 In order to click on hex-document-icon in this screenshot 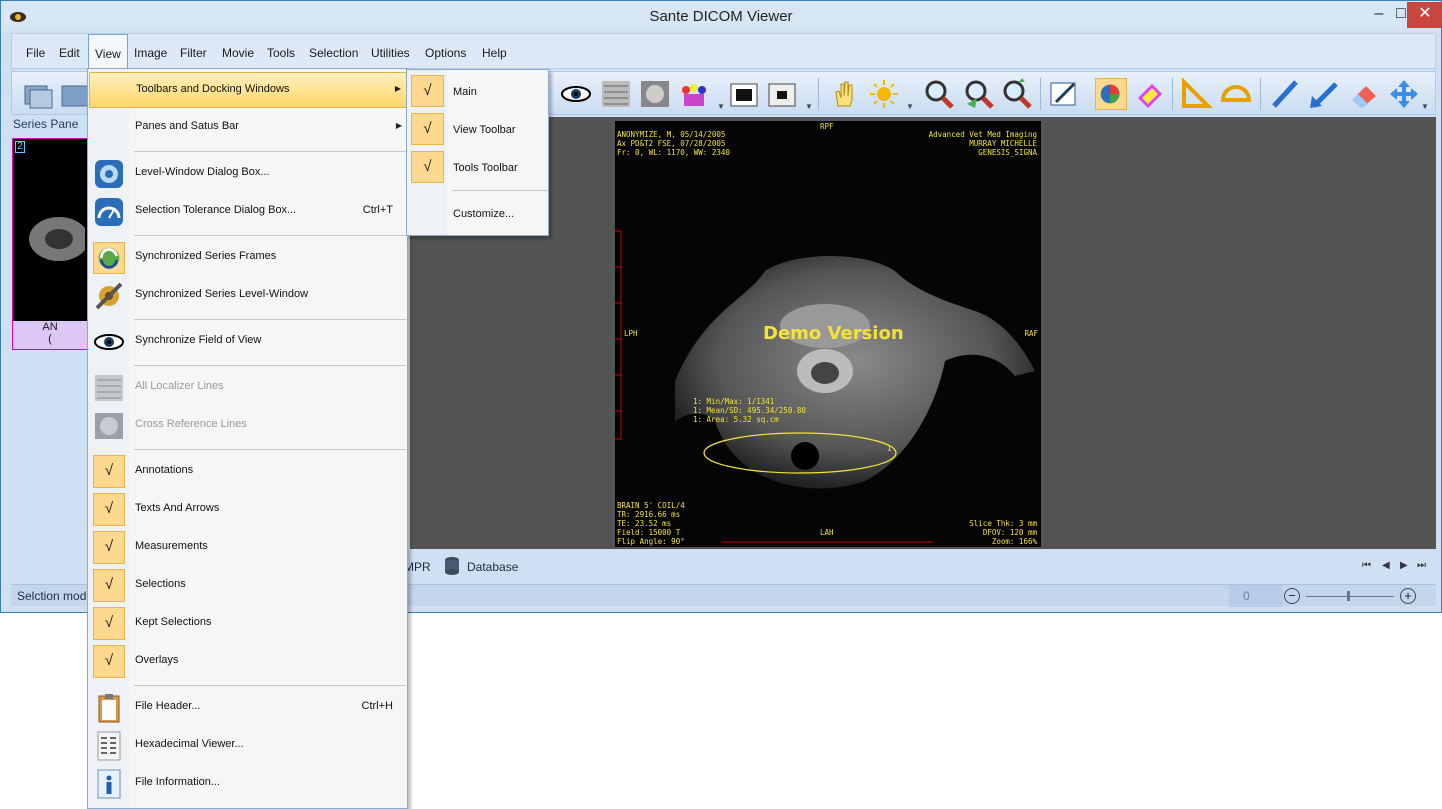, I will do `click(109, 746)`.